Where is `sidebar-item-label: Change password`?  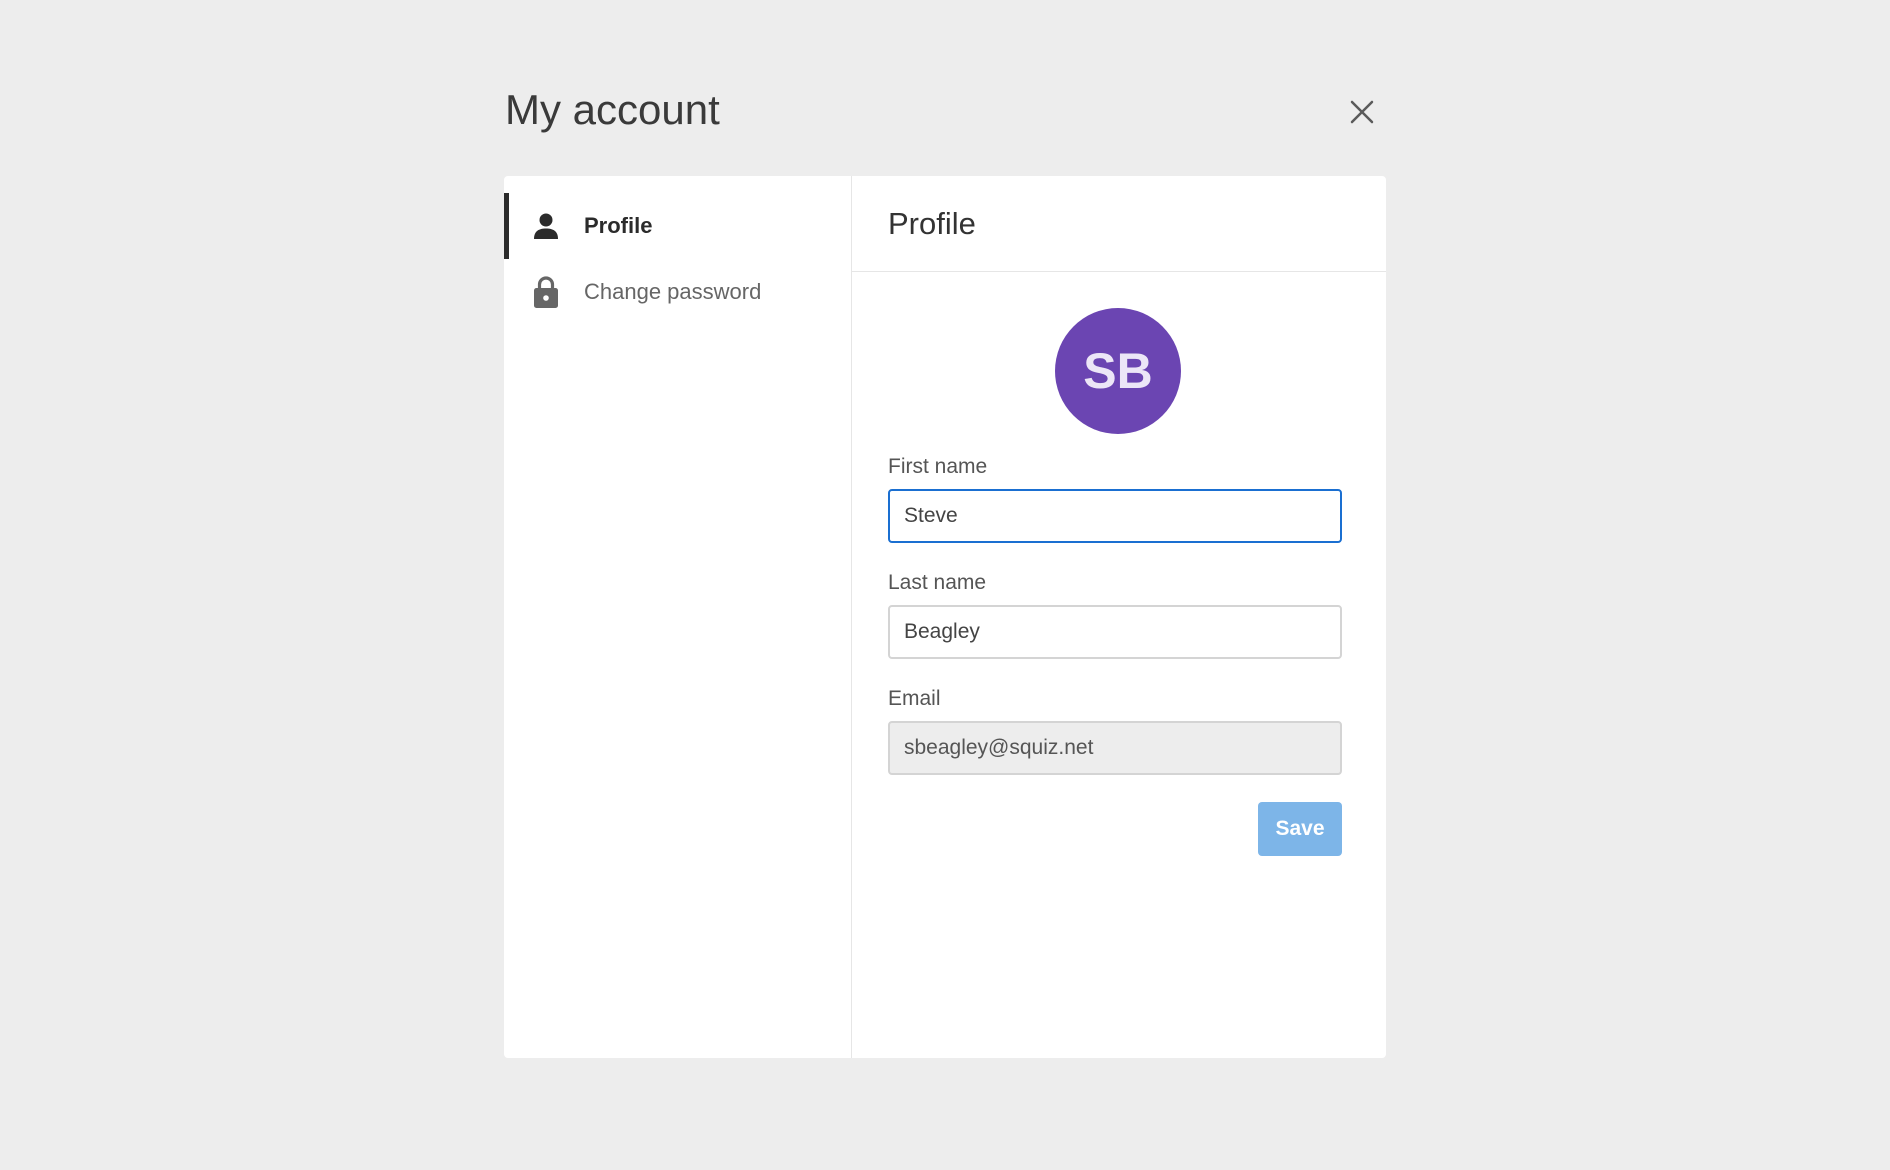 sidebar-item-label: Change password is located at coordinates (673, 291).